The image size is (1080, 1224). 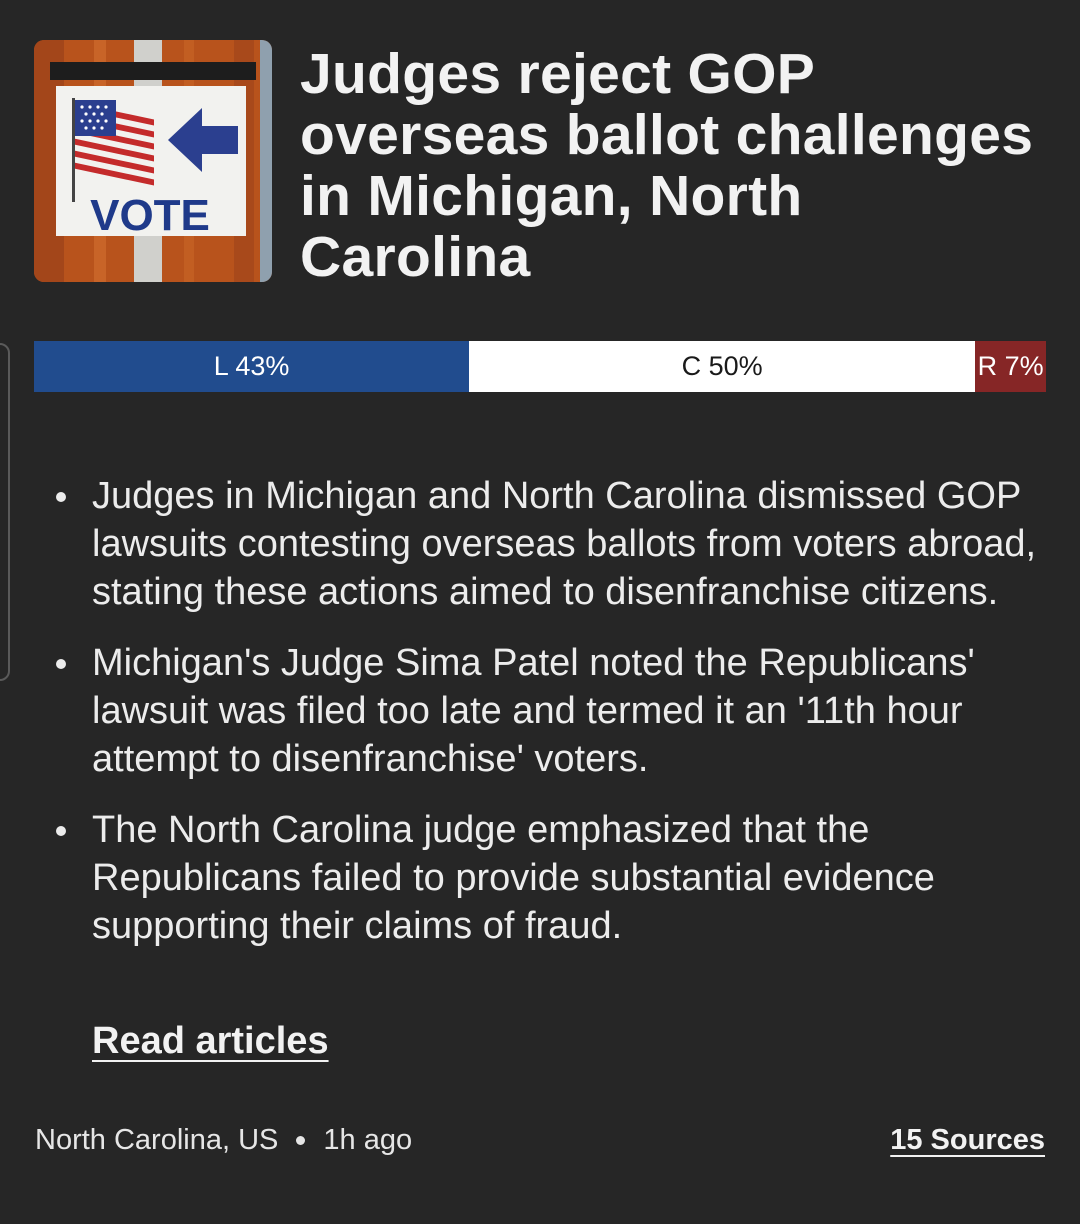 I want to click on article-thumbnail: VOTE, so click(x=153, y=161).